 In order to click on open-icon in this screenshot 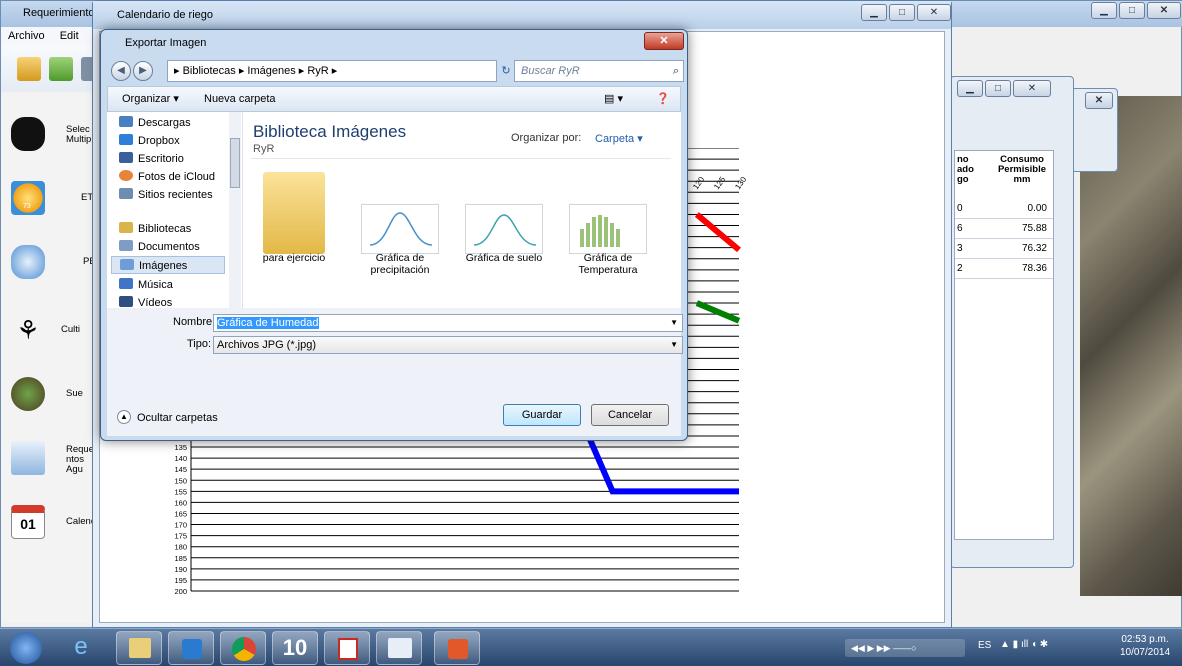, I will do `click(61, 69)`.